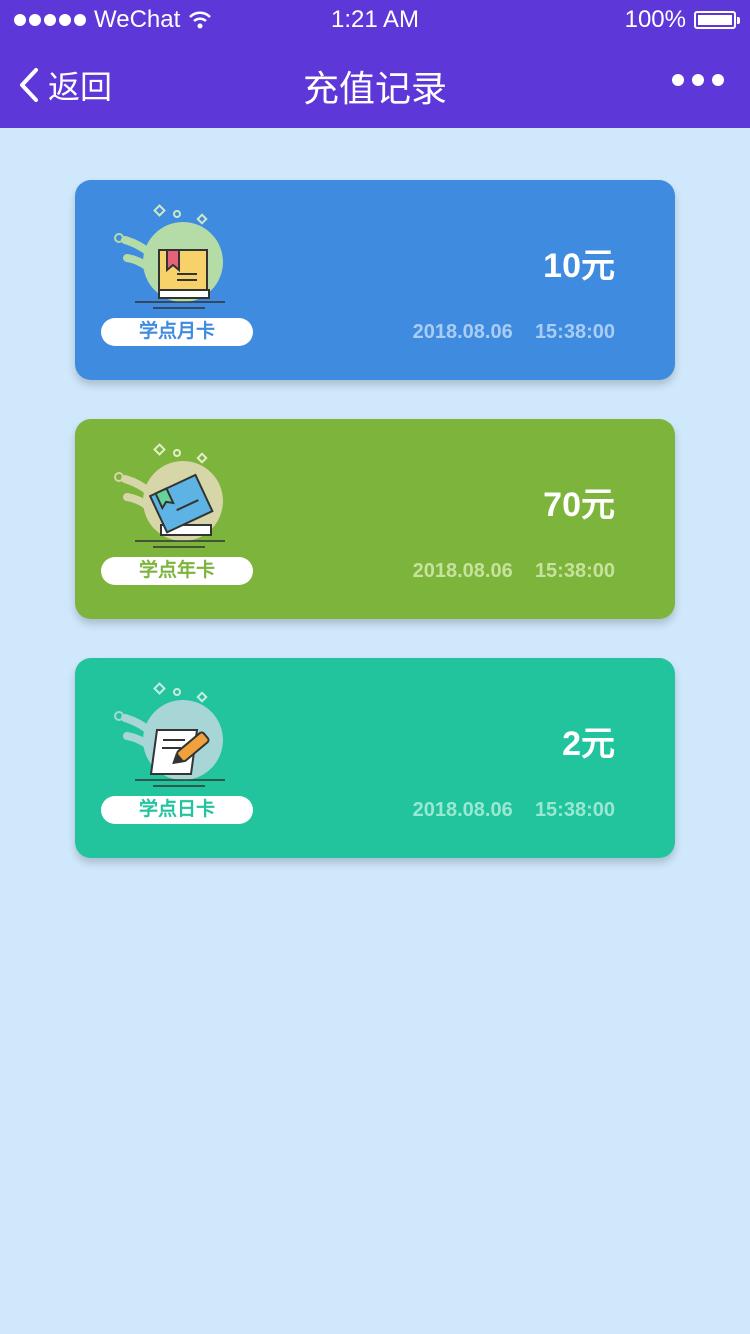 This screenshot has height=1334, width=750. Describe the element at coordinates (375, 758) in the screenshot. I see `recharge-record-card: 学点日卡 2元 2018.08.06 15:38:00` at that location.